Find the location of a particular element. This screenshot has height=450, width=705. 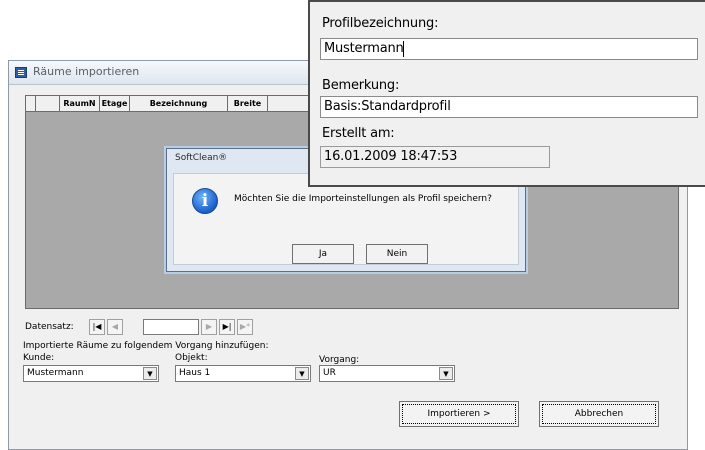

profile-name-label: Profilbezeichnung: is located at coordinates (380, 23).